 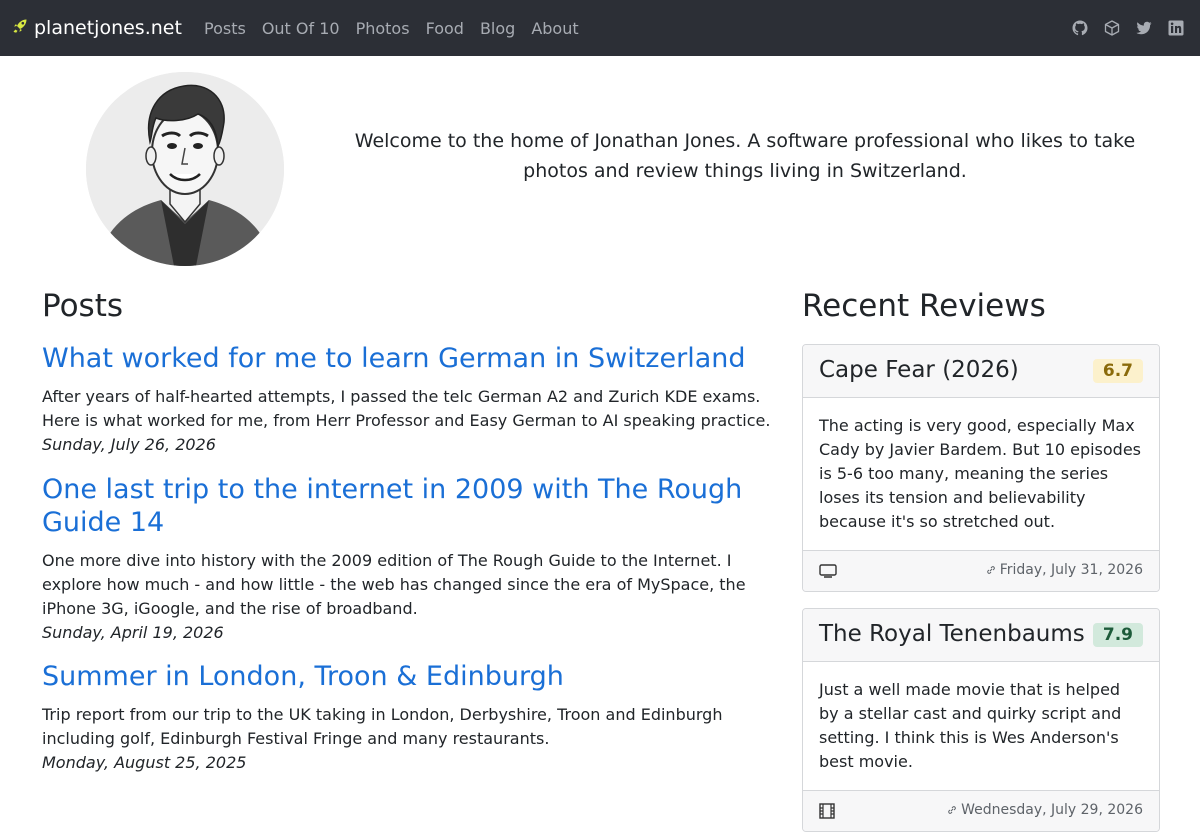 I want to click on avatar, so click(x=185, y=169).